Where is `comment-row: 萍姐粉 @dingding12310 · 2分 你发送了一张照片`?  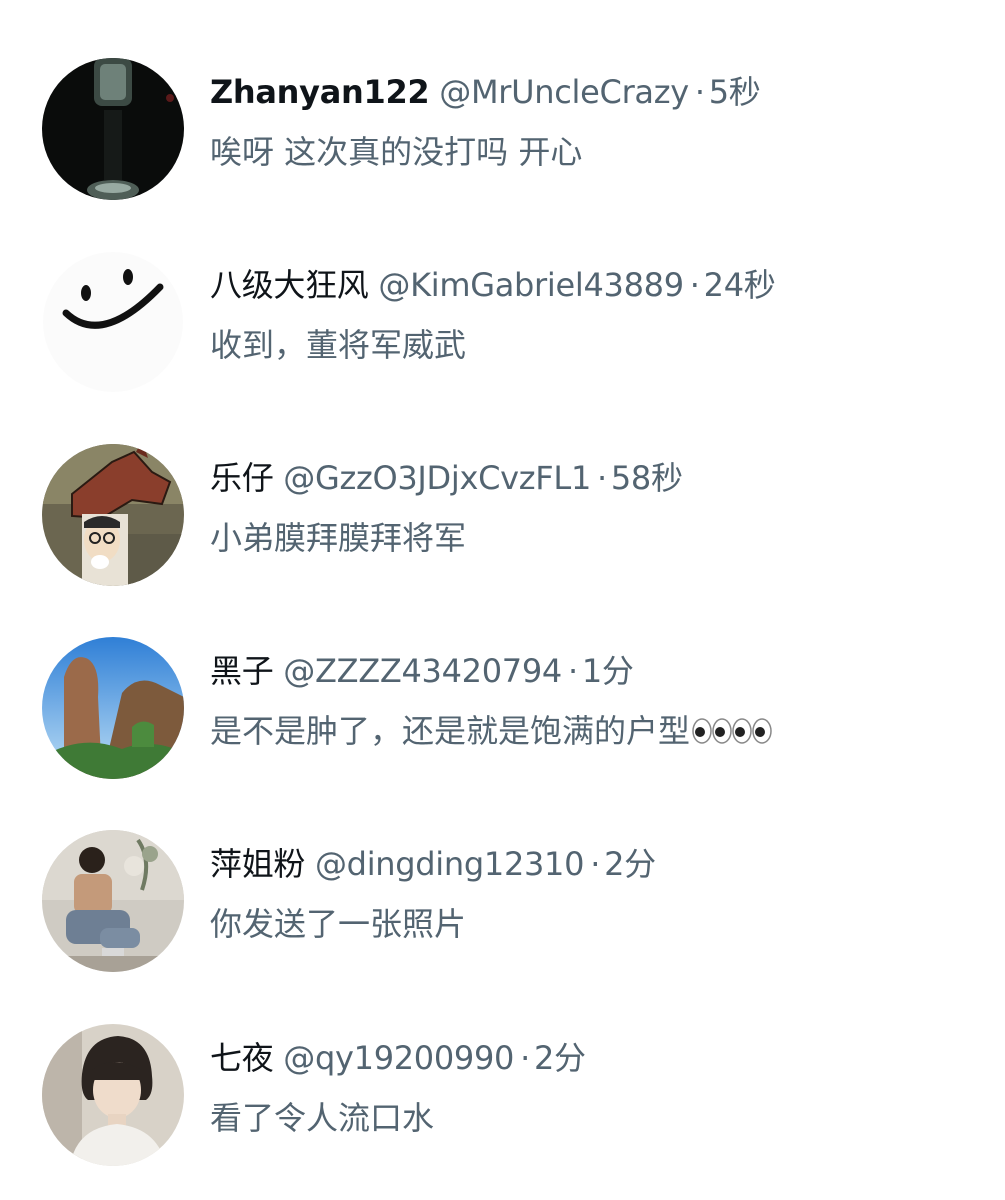
comment-row: 萍姐粉 @dingding12310 · 2分 你发送了一张照片 is located at coordinates (502, 905).